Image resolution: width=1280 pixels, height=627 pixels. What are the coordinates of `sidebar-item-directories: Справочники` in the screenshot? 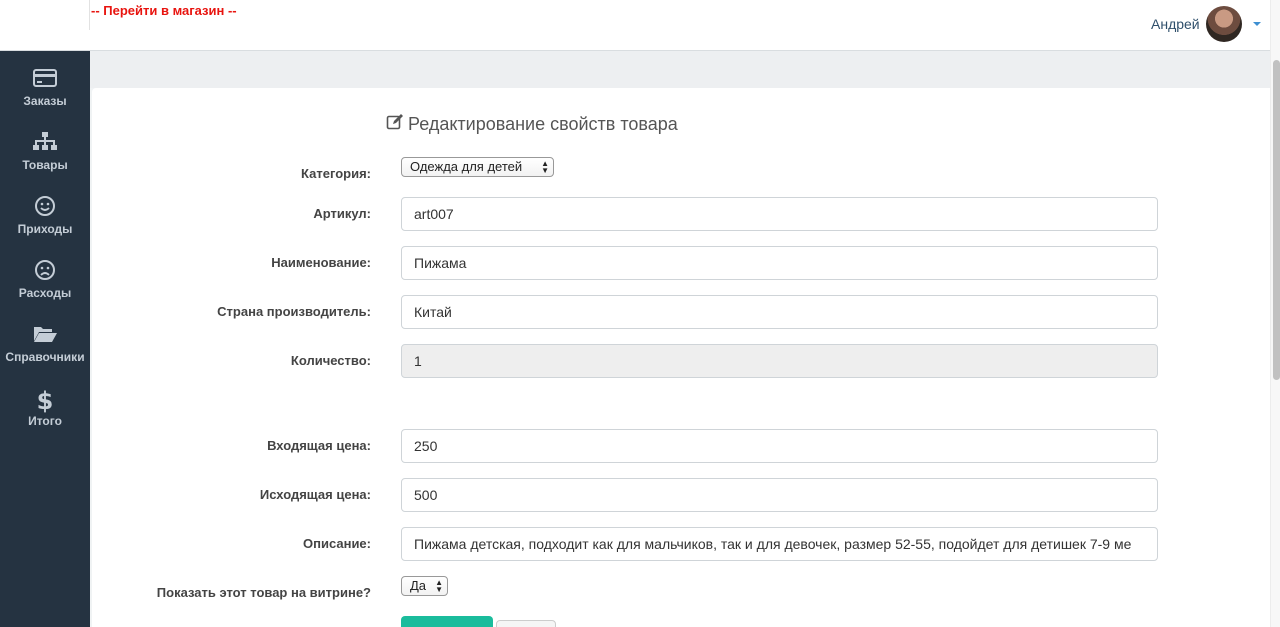 It's located at (45, 345).